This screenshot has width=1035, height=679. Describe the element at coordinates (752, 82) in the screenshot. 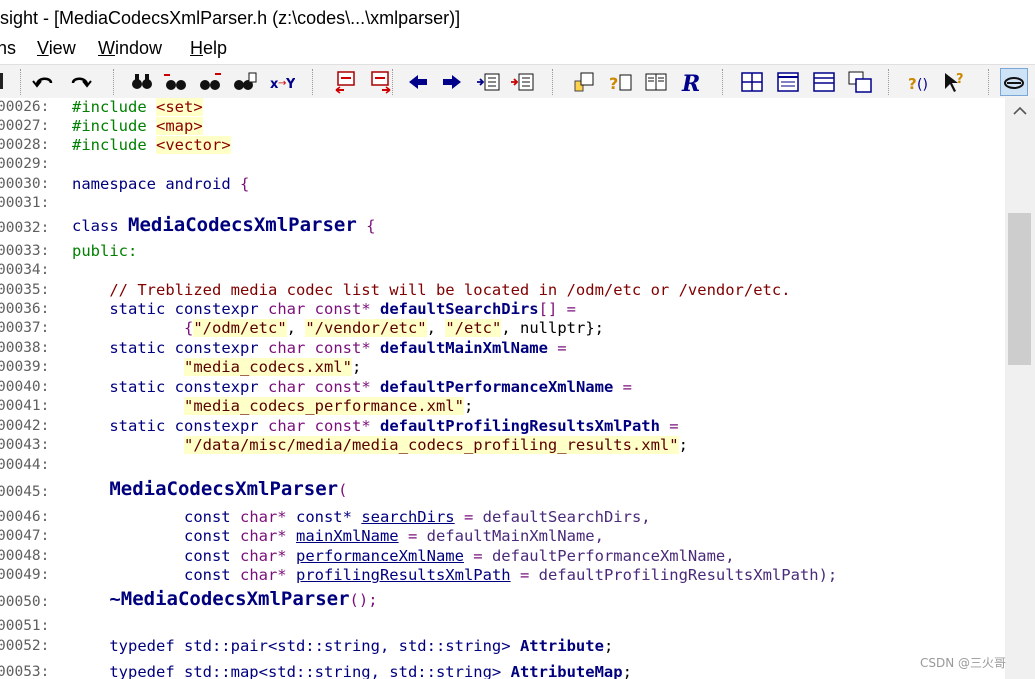

I see `window-button` at that location.